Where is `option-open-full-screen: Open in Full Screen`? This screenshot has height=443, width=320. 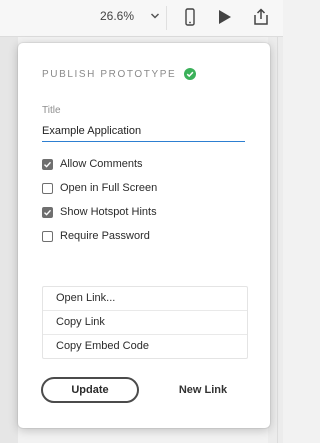 option-open-full-screen: Open in Full Screen is located at coordinates (99, 188).